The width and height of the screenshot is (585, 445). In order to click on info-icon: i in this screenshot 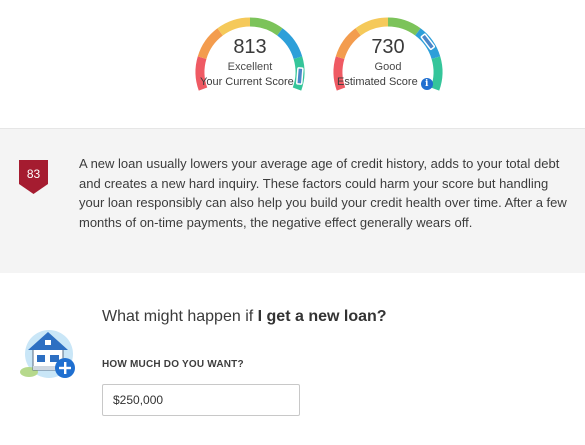, I will do `click(426, 84)`.